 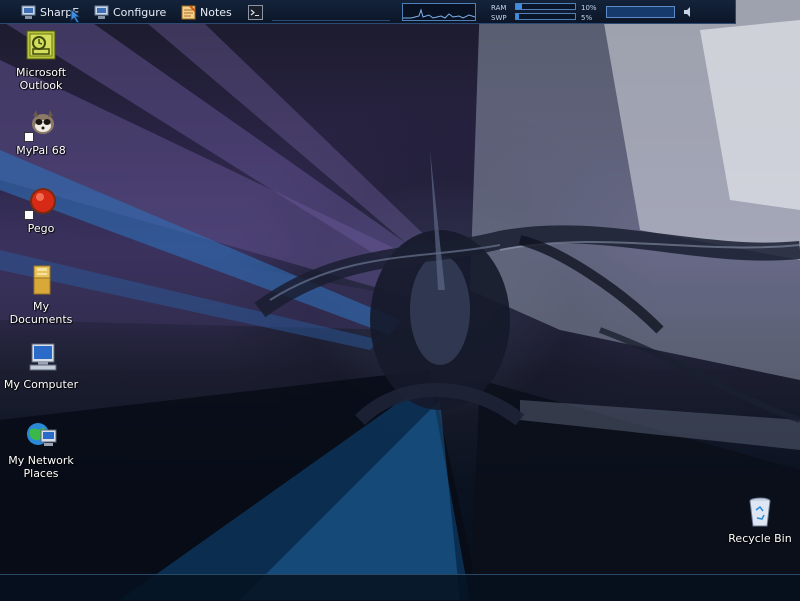 I want to click on bottom-panel, so click(x=400, y=587).